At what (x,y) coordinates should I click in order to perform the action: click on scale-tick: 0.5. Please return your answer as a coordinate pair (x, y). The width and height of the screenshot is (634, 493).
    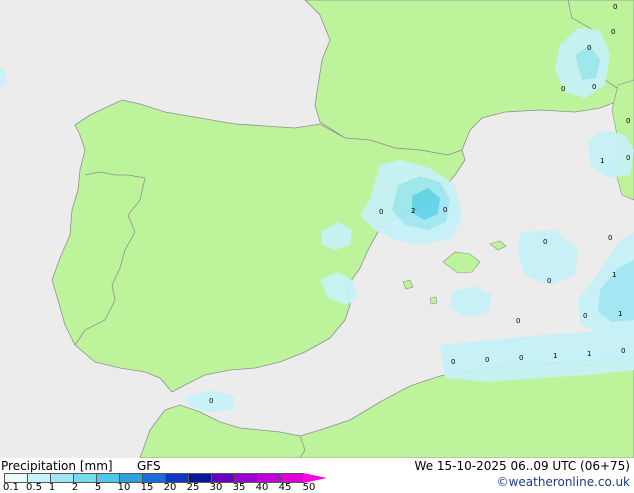
    Looking at the image, I should click on (34, 487).